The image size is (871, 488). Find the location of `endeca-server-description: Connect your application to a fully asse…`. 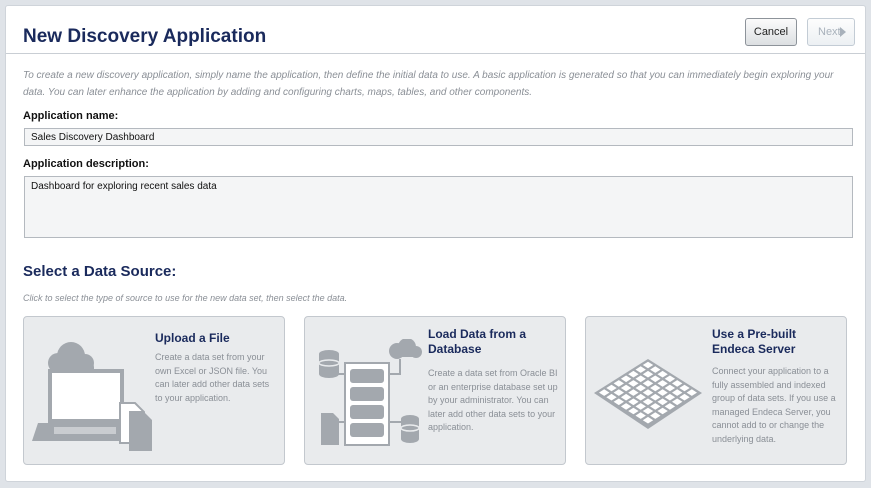

endeca-server-description: Connect your application to a fully asse… is located at coordinates (774, 405).